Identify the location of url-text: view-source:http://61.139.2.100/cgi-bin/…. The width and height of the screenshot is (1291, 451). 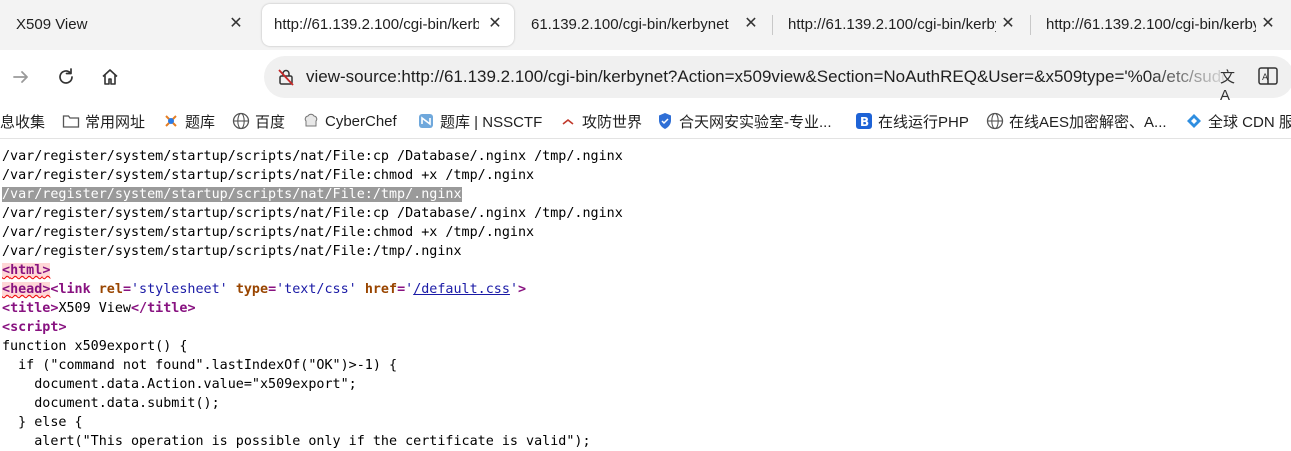
(766, 77).